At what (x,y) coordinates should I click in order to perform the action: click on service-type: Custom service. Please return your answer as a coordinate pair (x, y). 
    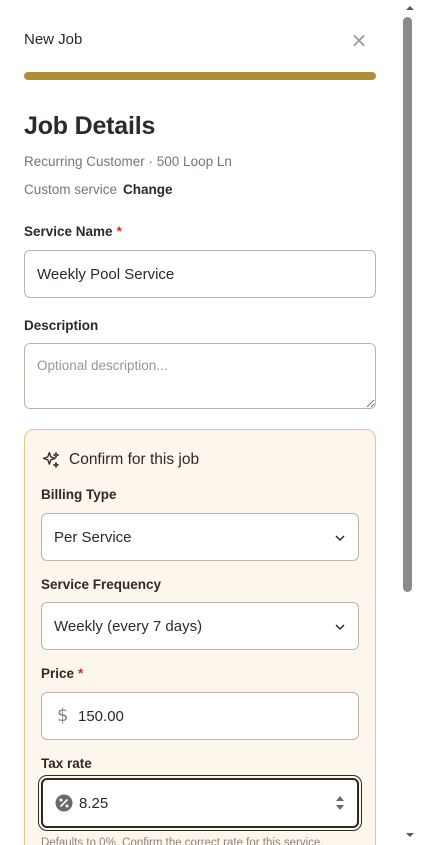
    Looking at the image, I should click on (71, 189).